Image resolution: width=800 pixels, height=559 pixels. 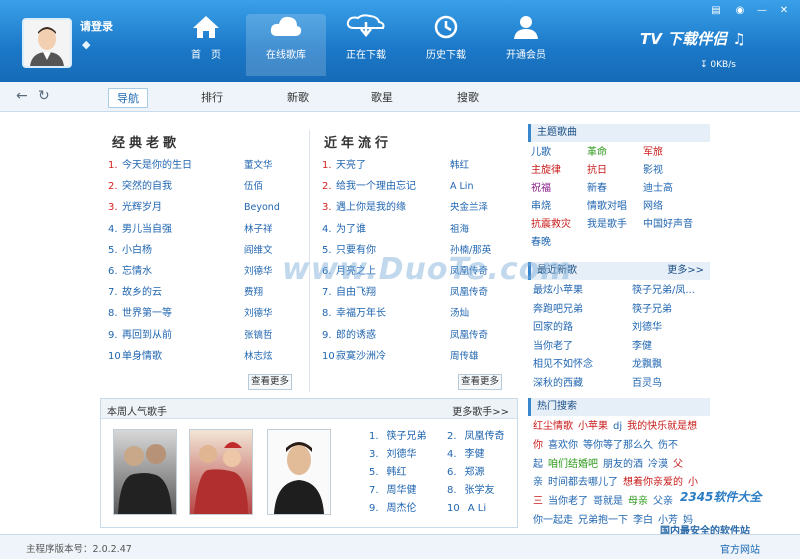 I want to click on new-songs-more-link: 更多>>, so click(x=685, y=271).